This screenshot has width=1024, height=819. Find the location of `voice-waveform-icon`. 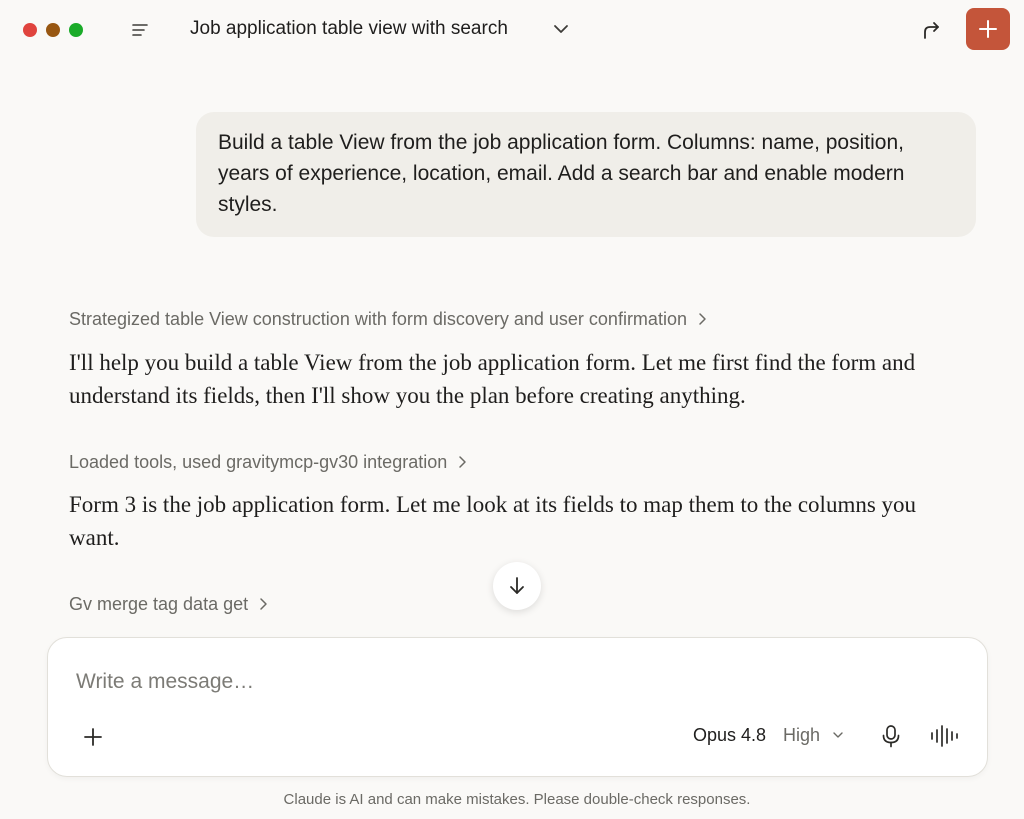

voice-waveform-icon is located at coordinates (945, 736).